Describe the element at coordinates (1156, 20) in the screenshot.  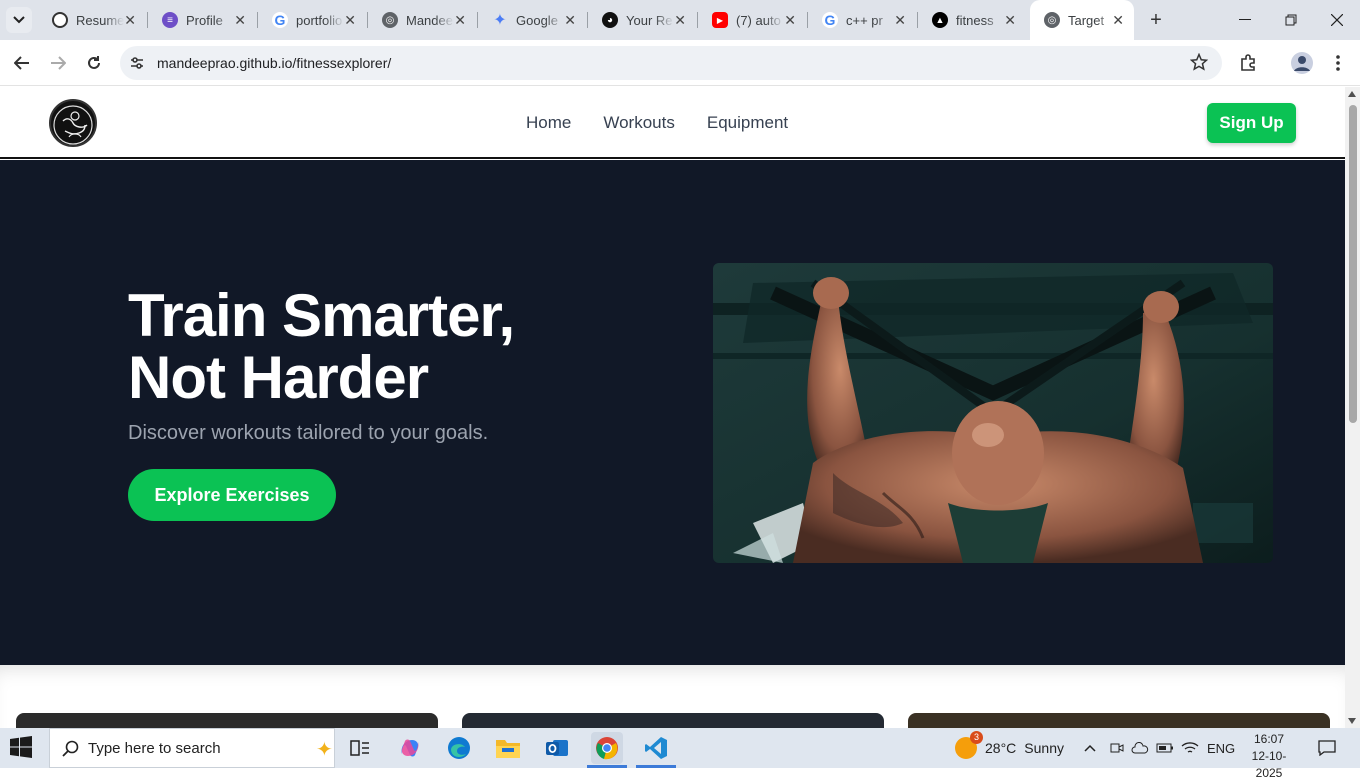
I see `new-tab-button: +` at that location.